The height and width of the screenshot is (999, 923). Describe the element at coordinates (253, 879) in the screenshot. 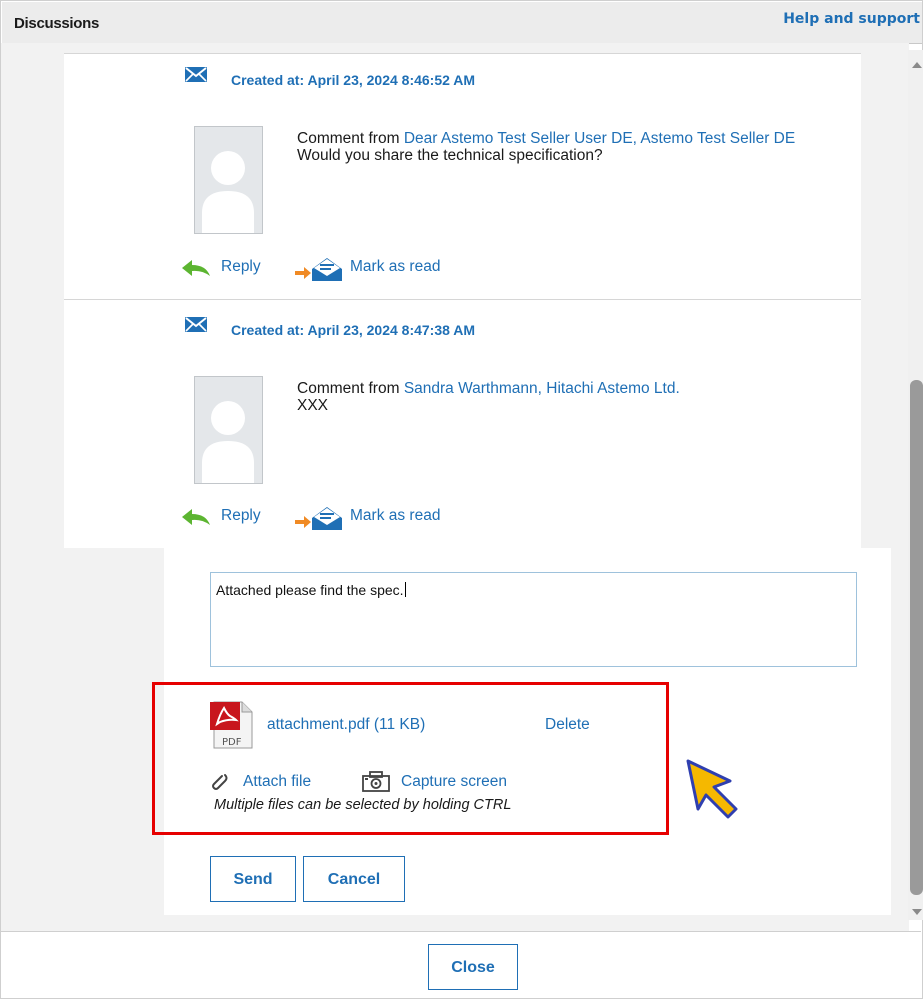

I see `send-button: Send` at that location.